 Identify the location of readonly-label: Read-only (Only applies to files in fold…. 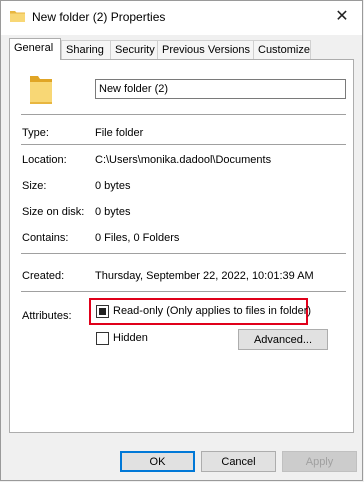
(212, 311).